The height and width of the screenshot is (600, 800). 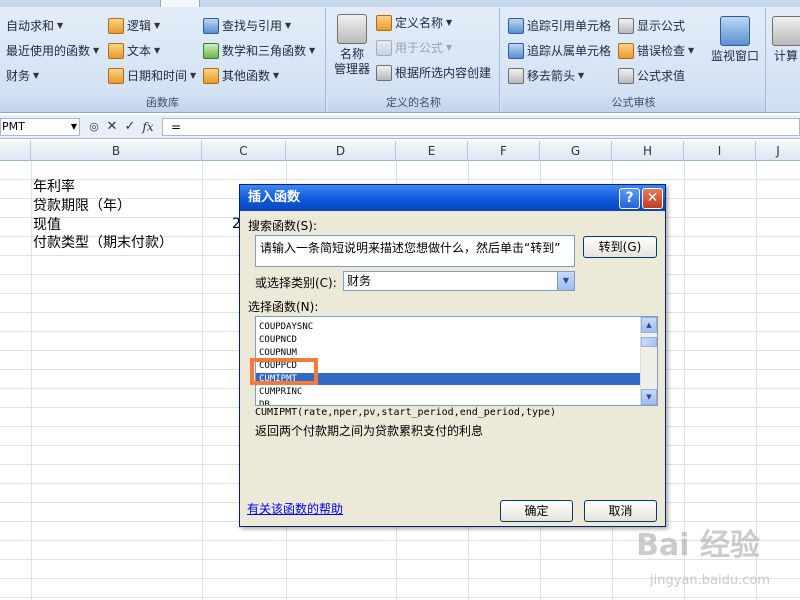 What do you see at coordinates (414, 48) in the screenshot?
I see `use-in-formula-button: 用于公式 ▼` at bounding box center [414, 48].